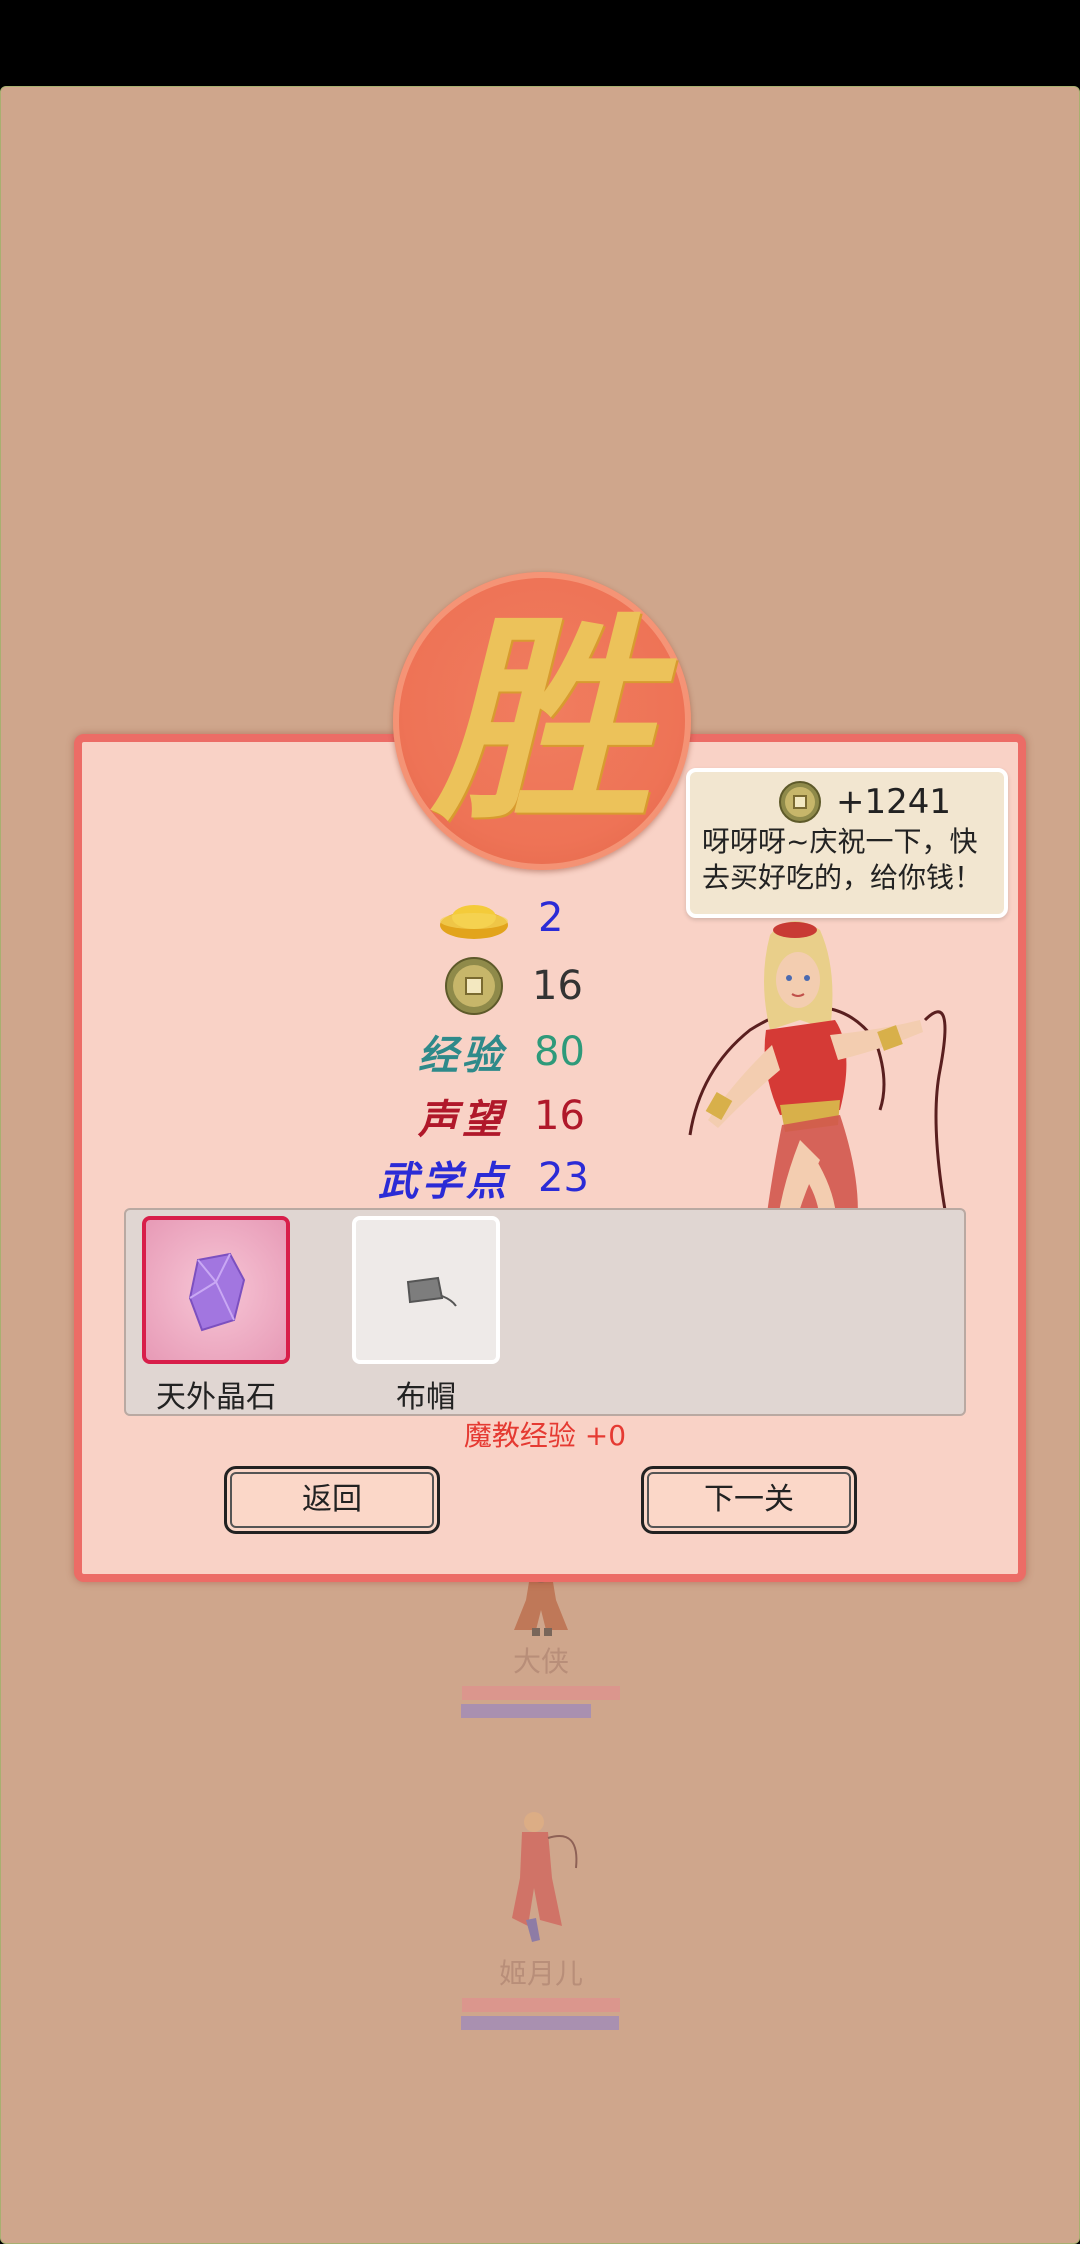  Describe the element at coordinates (559, 1116) in the screenshot. I see `fame-value: 16` at that location.